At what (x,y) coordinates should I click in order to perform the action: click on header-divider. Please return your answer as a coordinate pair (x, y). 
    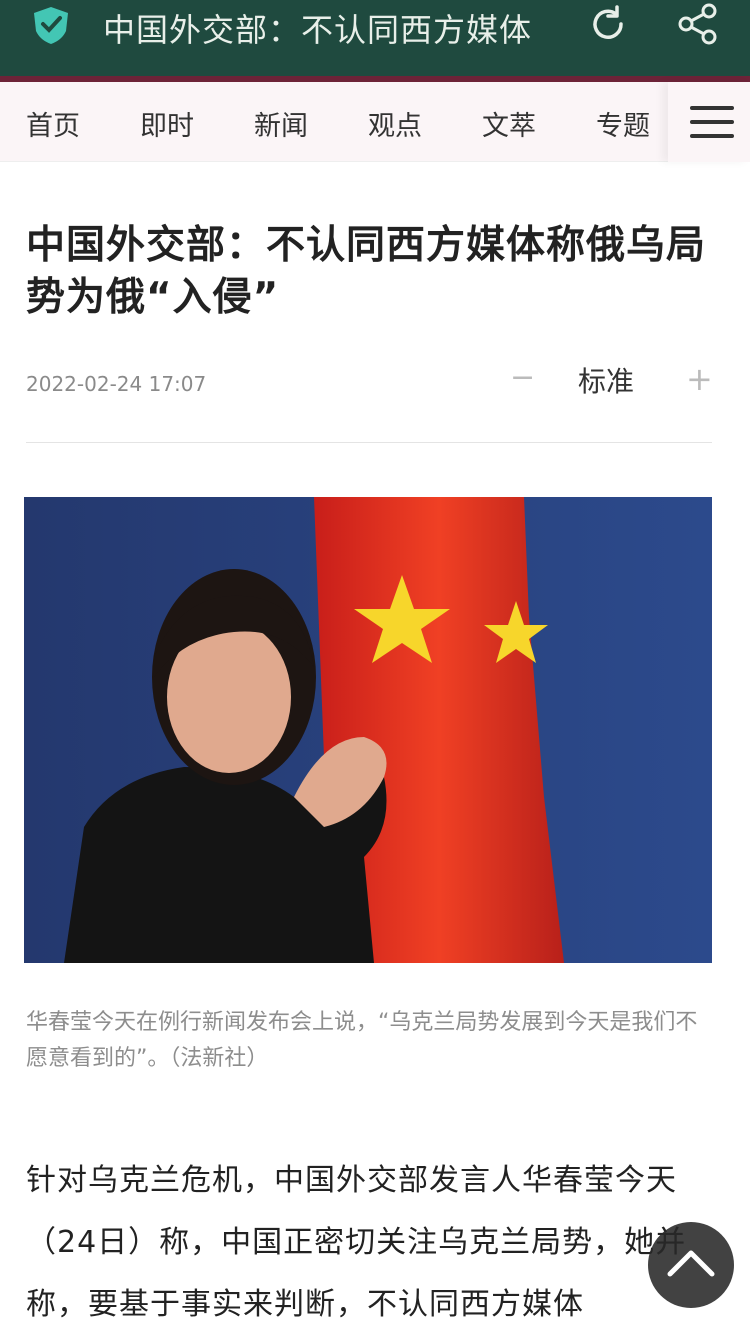
    Looking at the image, I should click on (369, 442).